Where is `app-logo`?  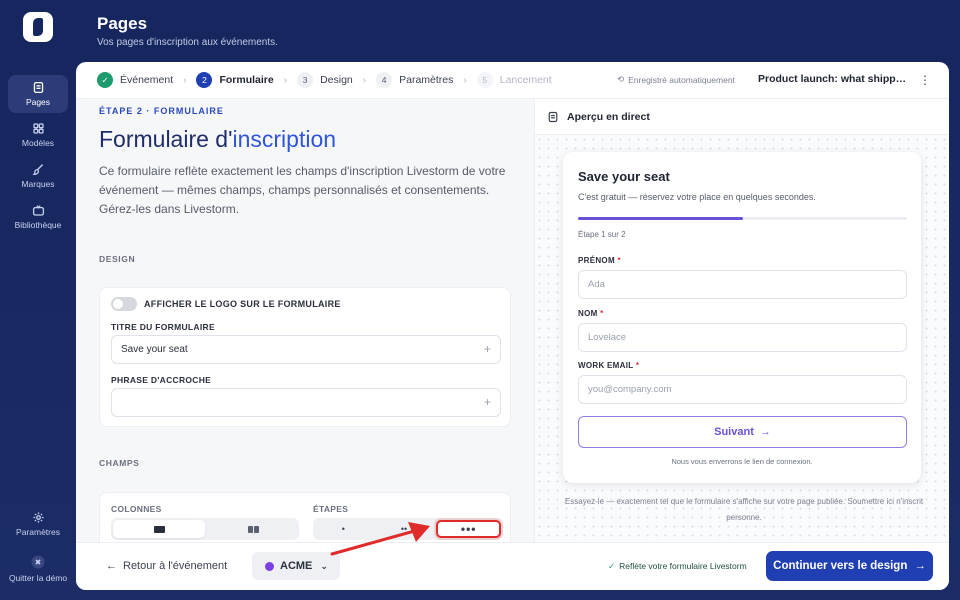 app-logo is located at coordinates (38, 27).